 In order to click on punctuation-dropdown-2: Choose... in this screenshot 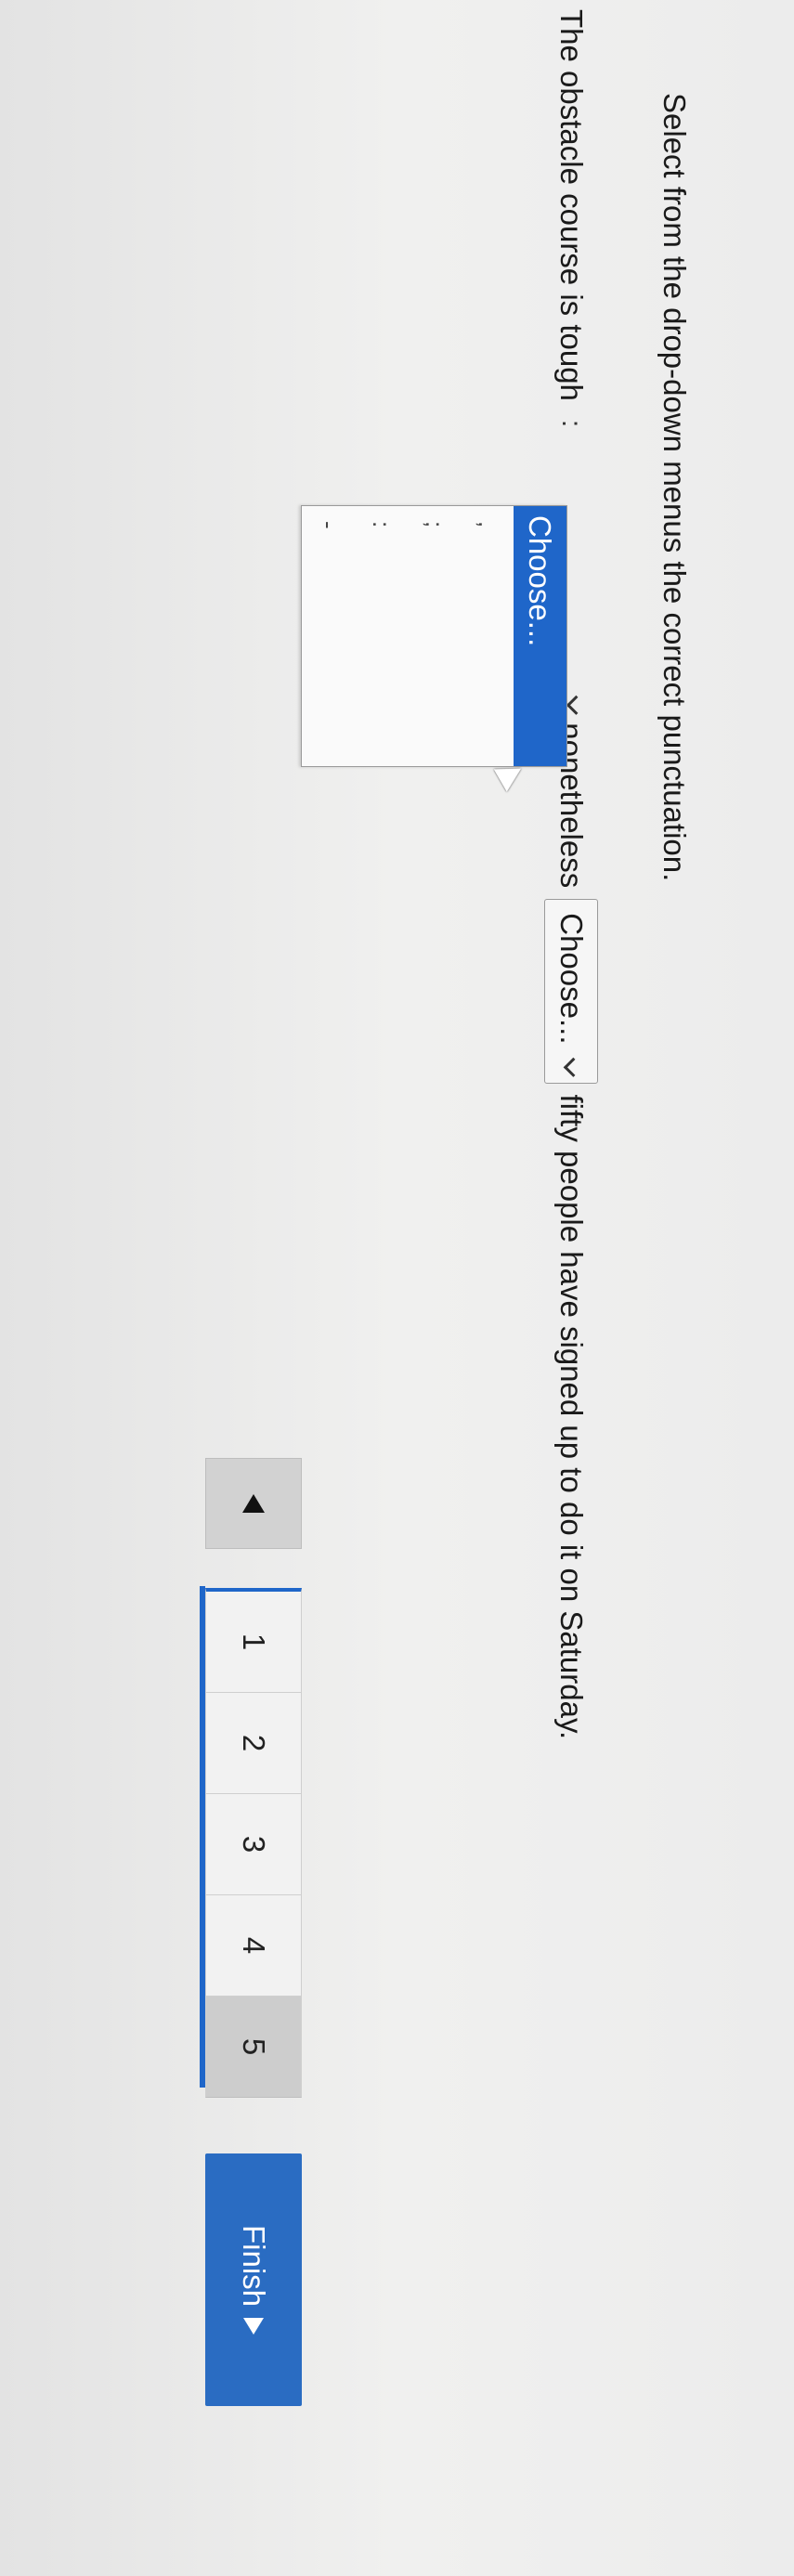, I will do `click(571, 991)`.